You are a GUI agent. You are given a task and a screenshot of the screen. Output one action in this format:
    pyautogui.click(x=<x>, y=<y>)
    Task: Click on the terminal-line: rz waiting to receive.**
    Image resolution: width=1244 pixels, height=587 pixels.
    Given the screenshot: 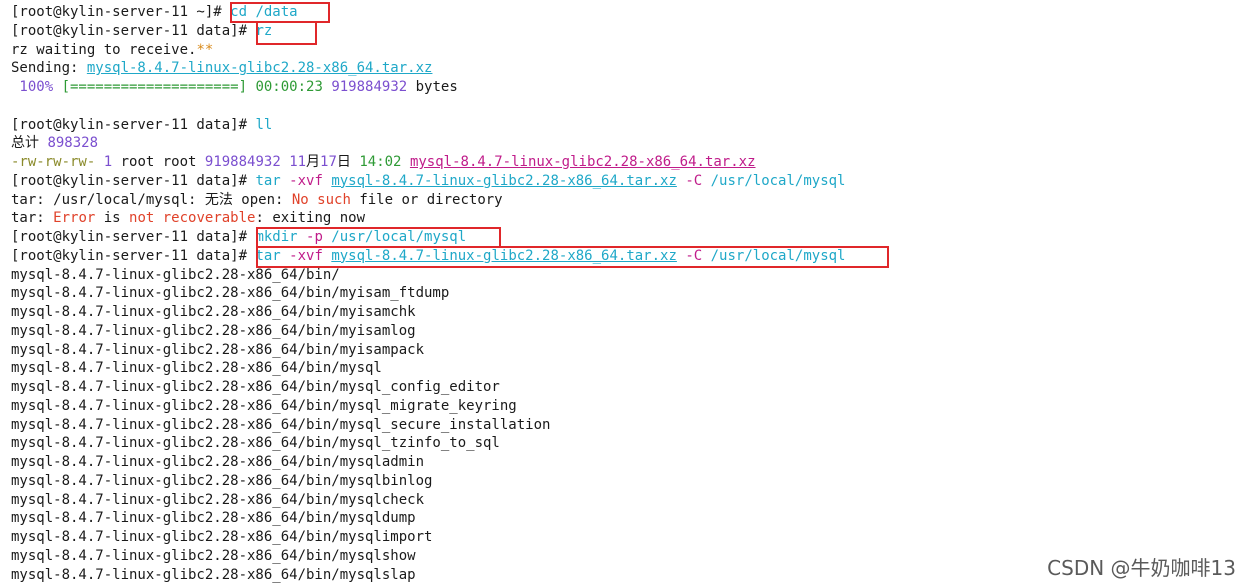 What is the action you would take?
    pyautogui.click(x=112, y=50)
    